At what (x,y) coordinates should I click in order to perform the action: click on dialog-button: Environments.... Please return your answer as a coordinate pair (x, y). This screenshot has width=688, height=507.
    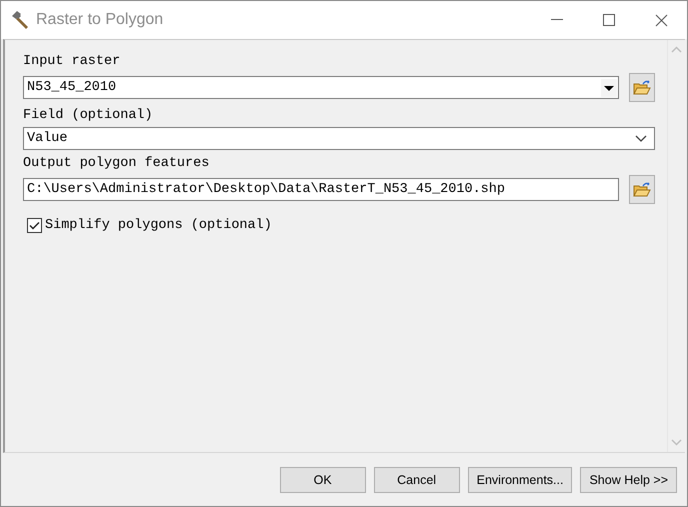
    Looking at the image, I should click on (520, 479).